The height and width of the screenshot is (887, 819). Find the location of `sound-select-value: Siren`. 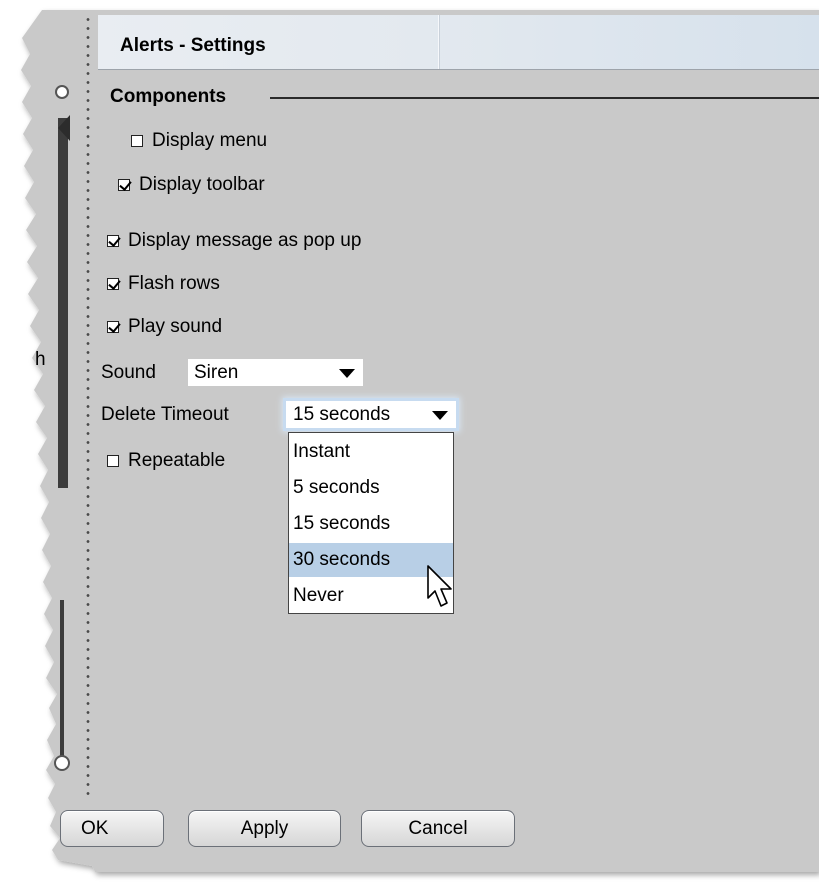

sound-select-value: Siren is located at coordinates (216, 372).